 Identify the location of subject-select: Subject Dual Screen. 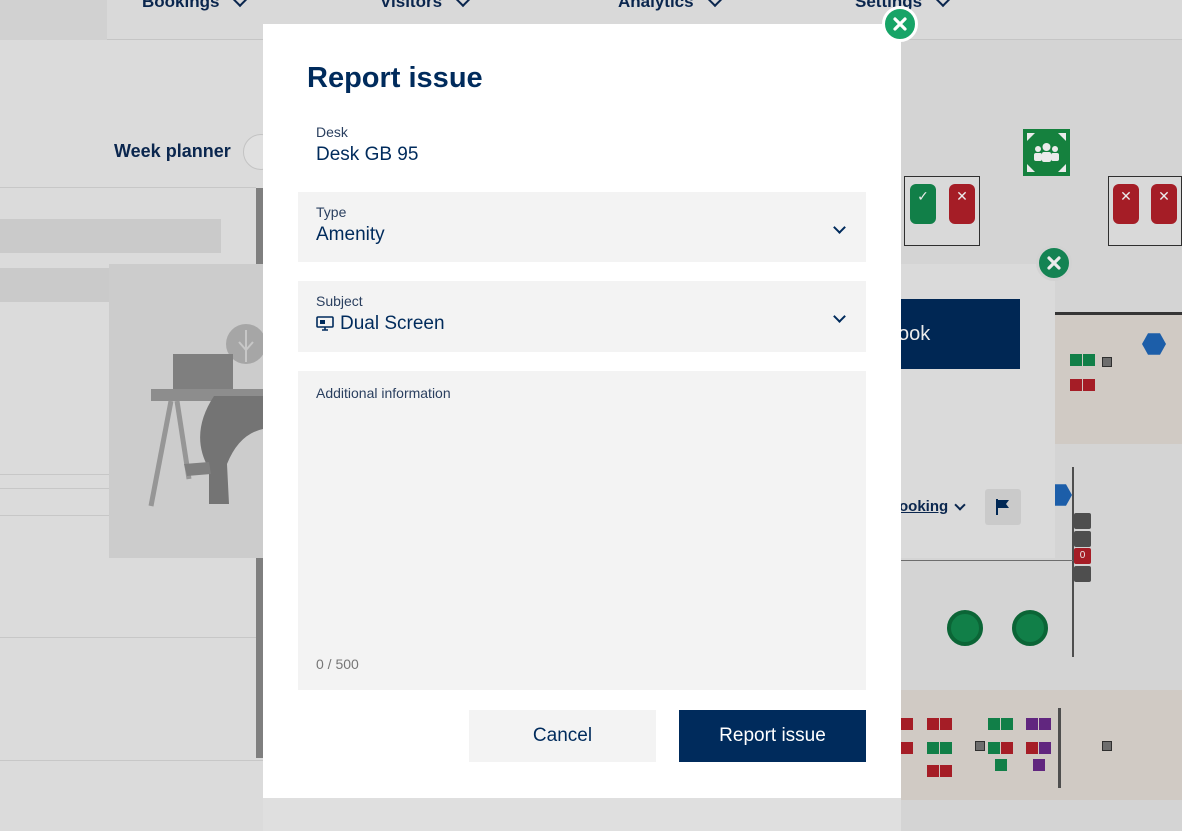
(582, 316).